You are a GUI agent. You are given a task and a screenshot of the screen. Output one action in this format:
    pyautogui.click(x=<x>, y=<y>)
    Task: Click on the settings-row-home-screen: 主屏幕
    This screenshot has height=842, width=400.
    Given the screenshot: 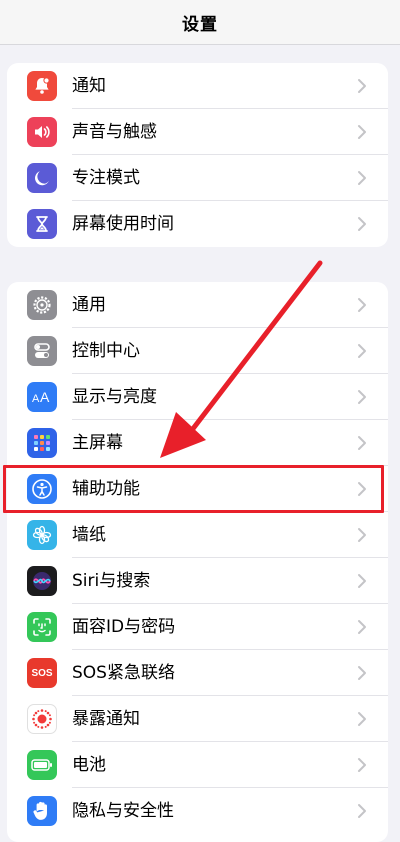 What is the action you would take?
    pyautogui.click(x=197, y=443)
    